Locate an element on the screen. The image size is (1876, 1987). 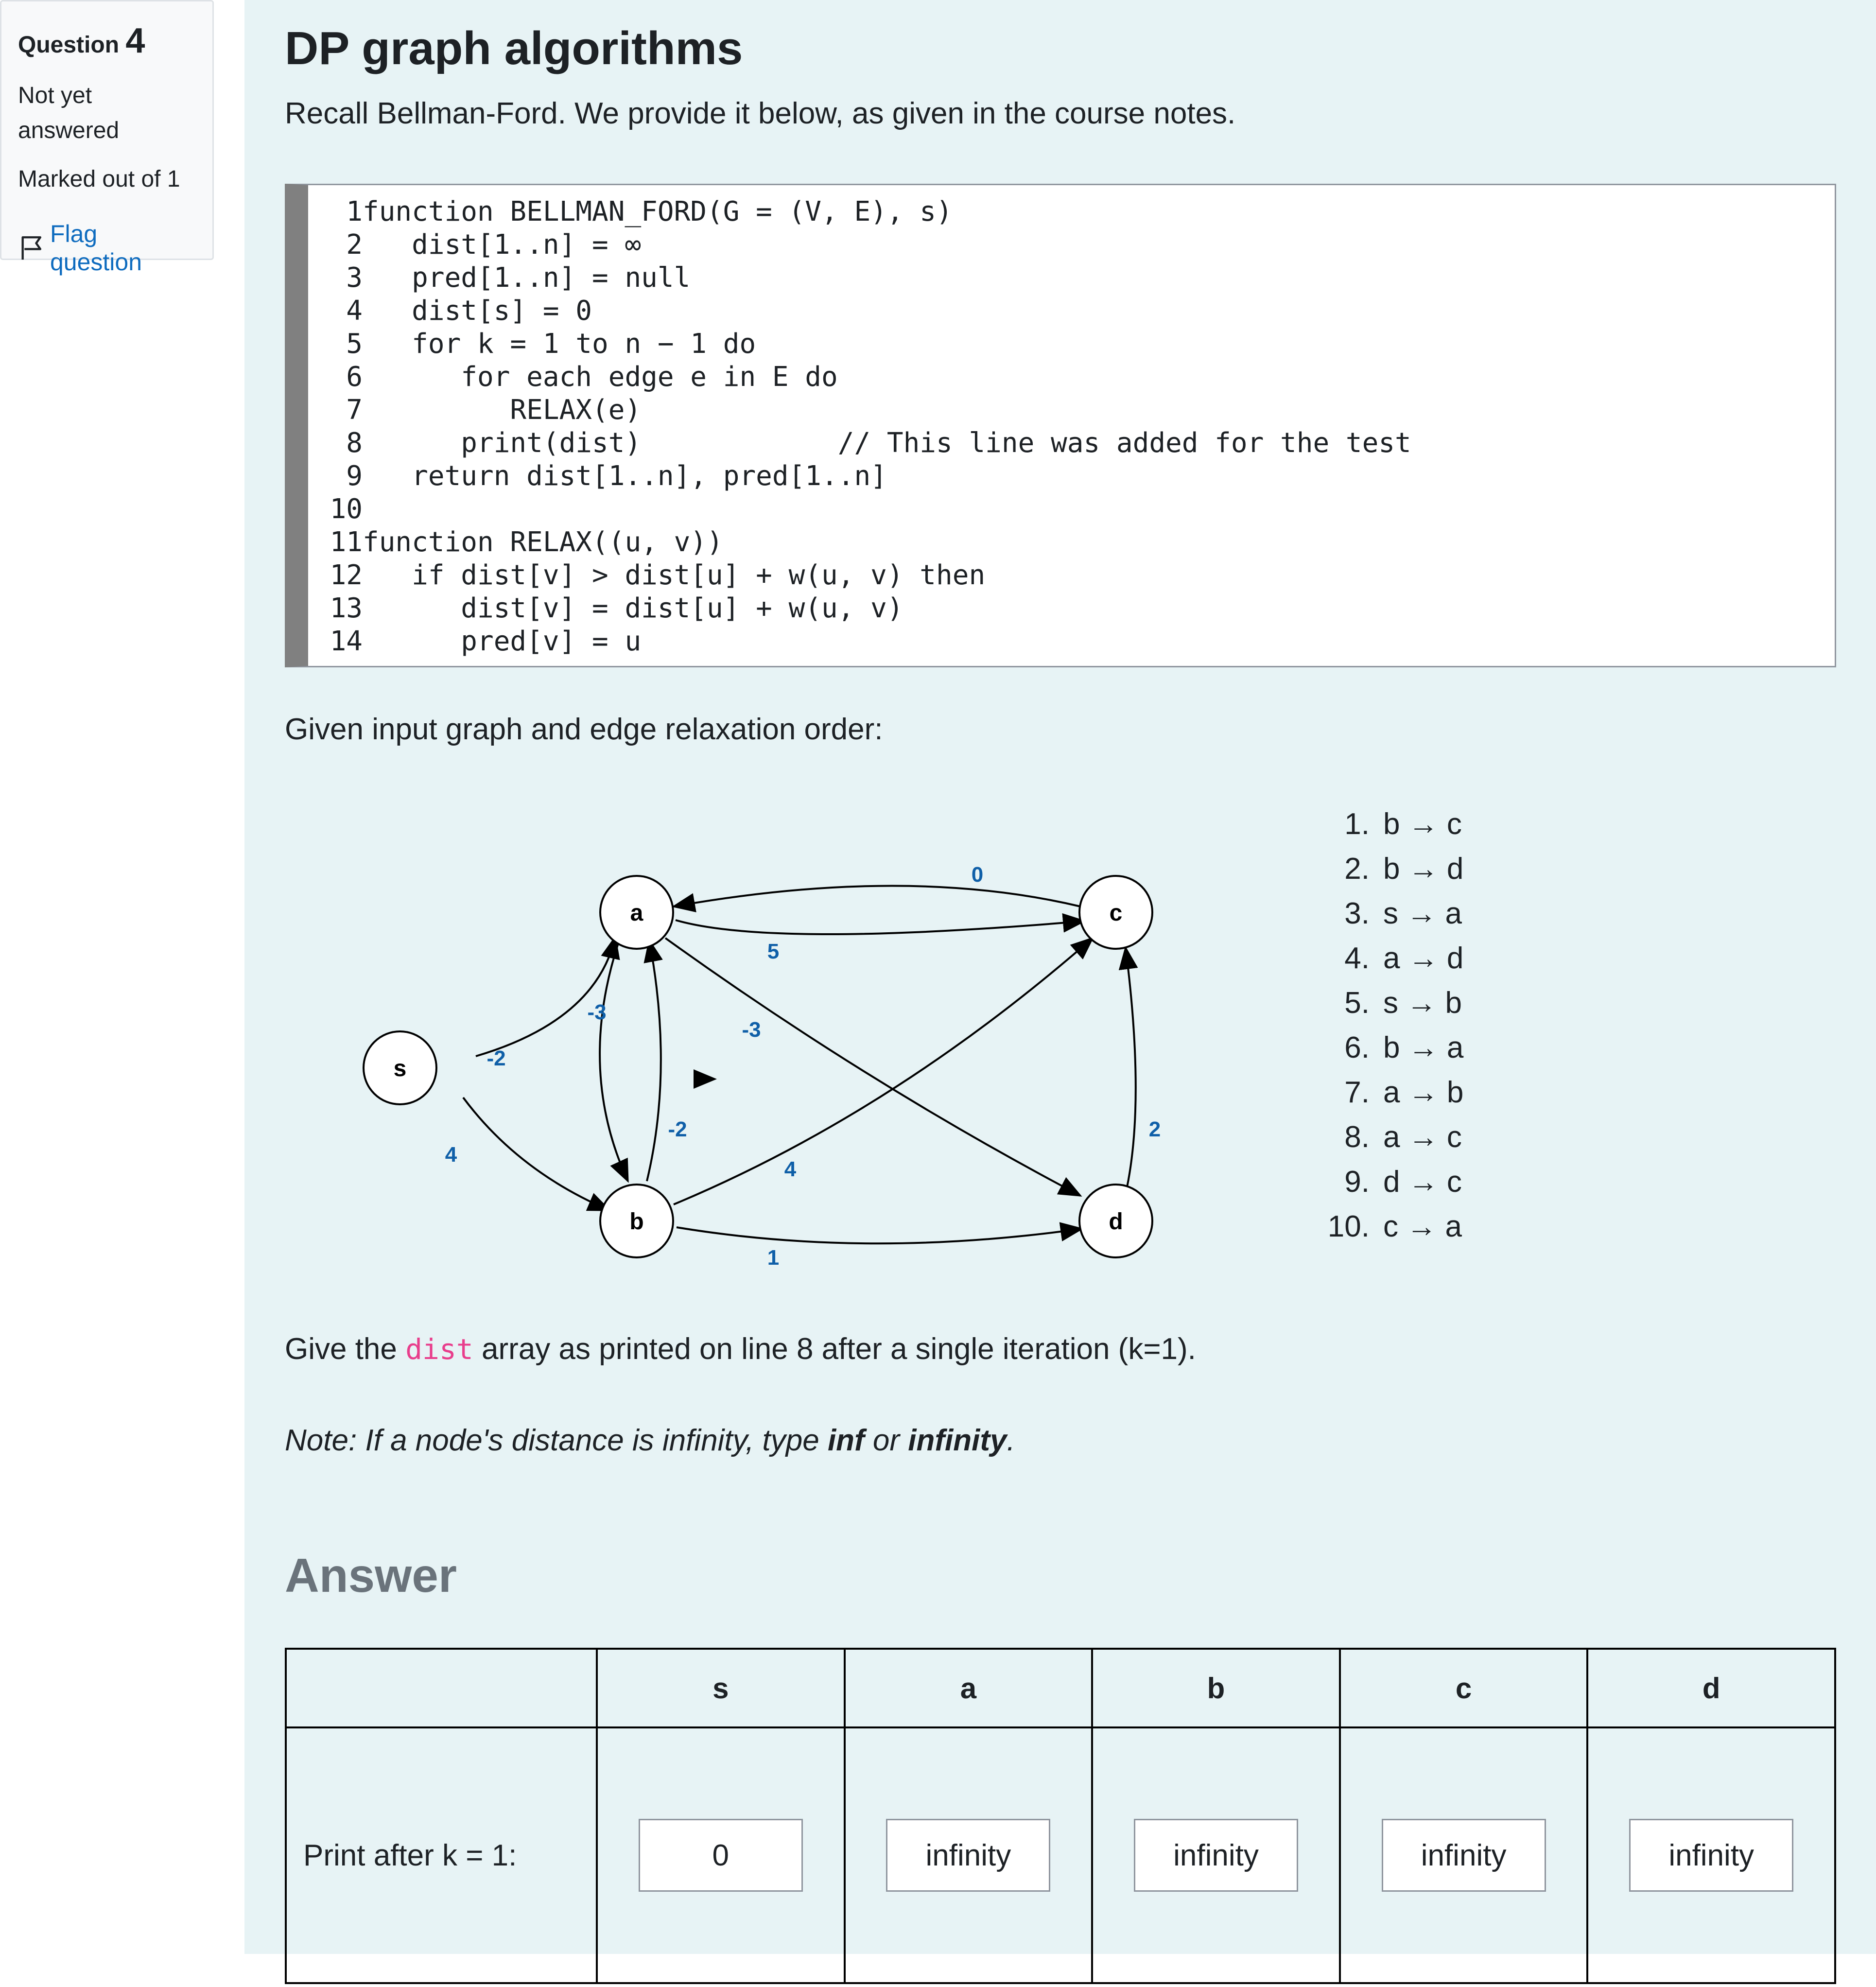
answer-heading: Answer is located at coordinates (371, 1575).